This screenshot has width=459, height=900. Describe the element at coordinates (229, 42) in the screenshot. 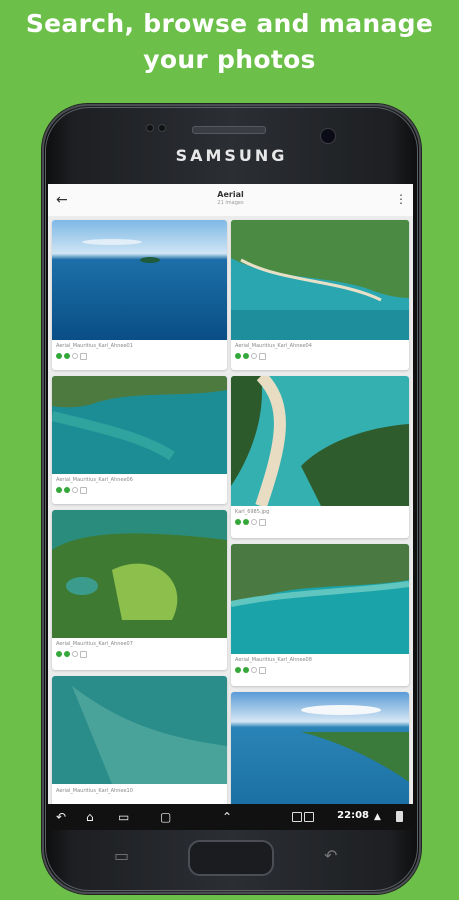

I see `promo-headline: Search, browse and manage your photos` at that location.